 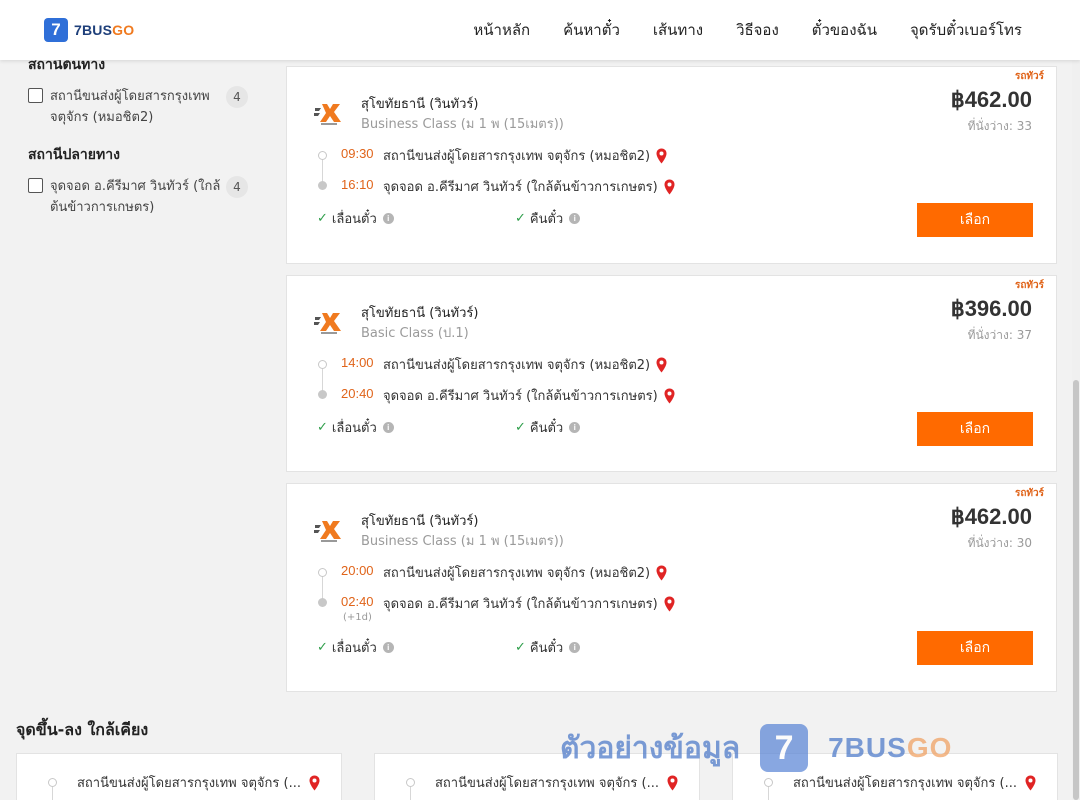 What do you see at coordinates (104, 30) in the screenshot?
I see `logo-text: 7BUSGO` at bounding box center [104, 30].